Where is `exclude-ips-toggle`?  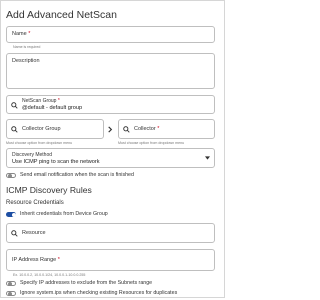 exclude-ips-toggle is located at coordinates (11, 283).